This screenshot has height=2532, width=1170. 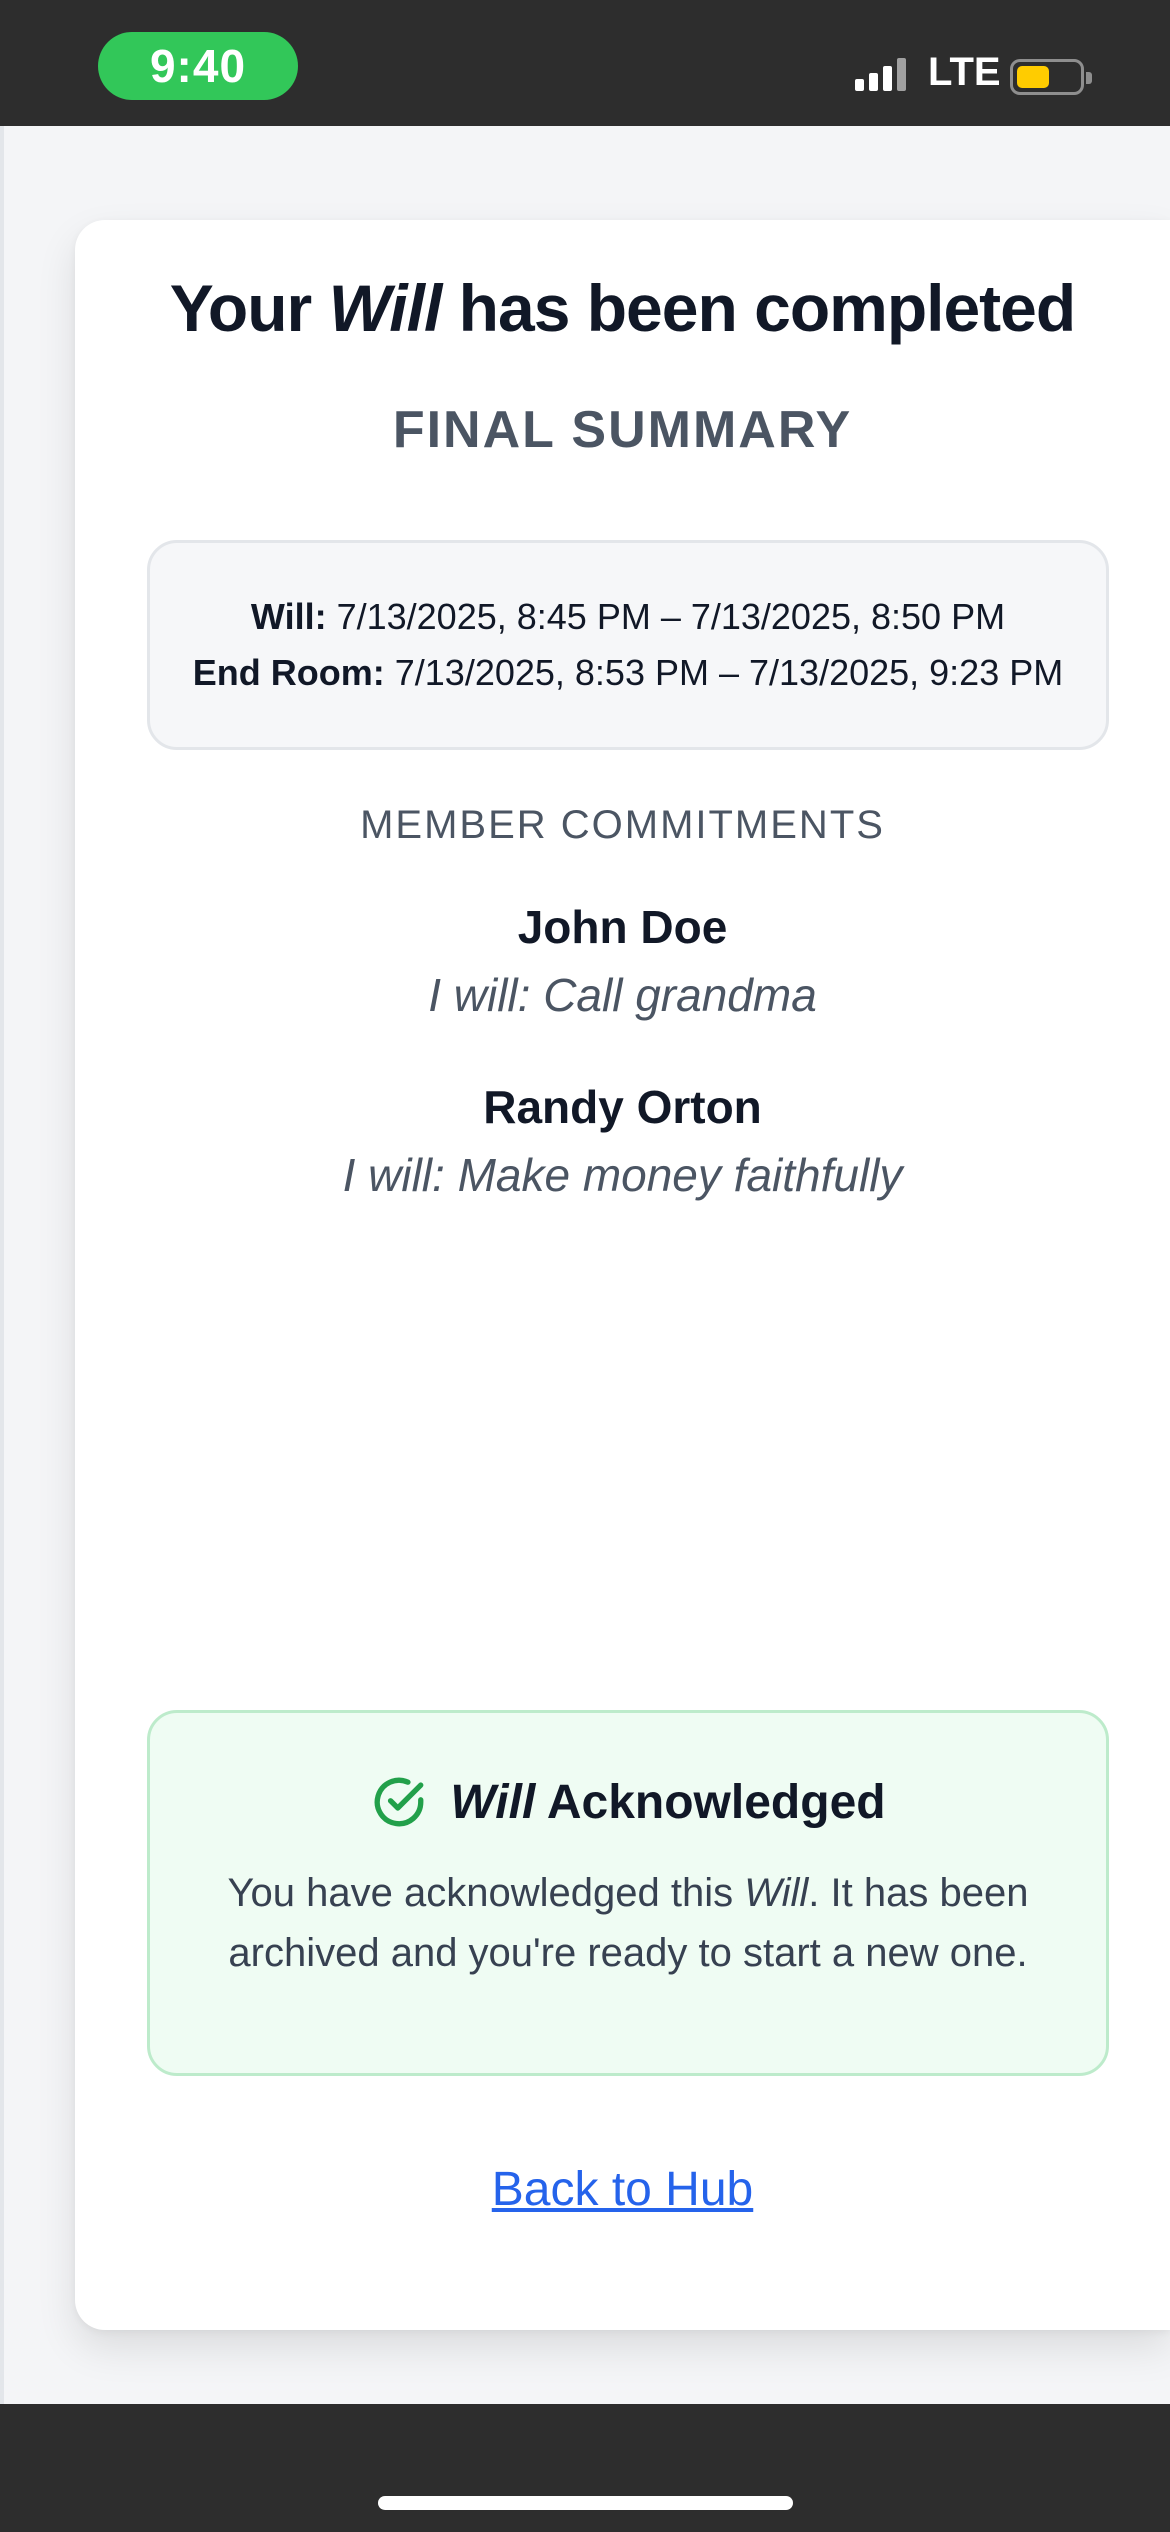 What do you see at coordinates (585, 2468) in the screenshot?
I see `bottom-bar` at bounding box center [585, 2468].